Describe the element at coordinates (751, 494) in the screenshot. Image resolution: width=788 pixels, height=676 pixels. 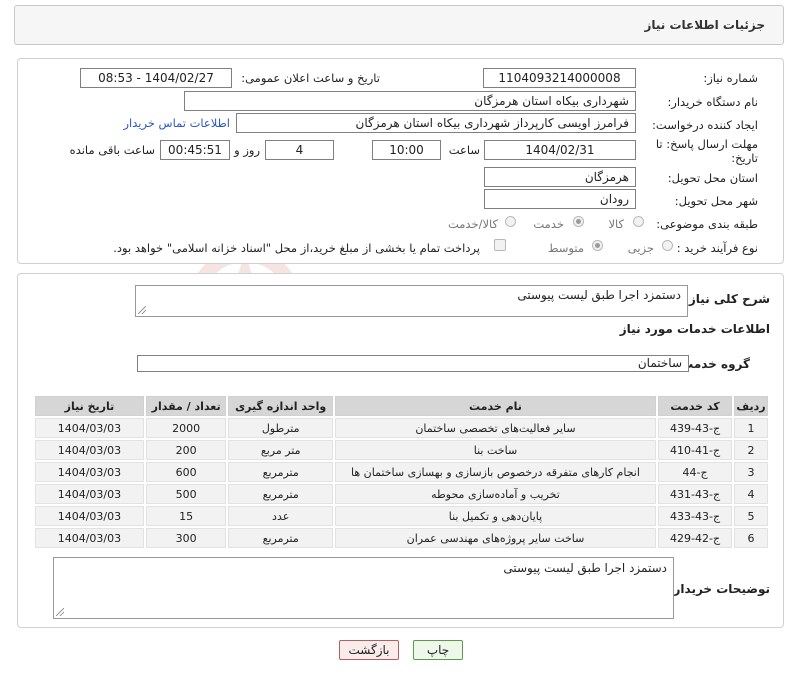
I see `cell-row-number: 4` at that location.